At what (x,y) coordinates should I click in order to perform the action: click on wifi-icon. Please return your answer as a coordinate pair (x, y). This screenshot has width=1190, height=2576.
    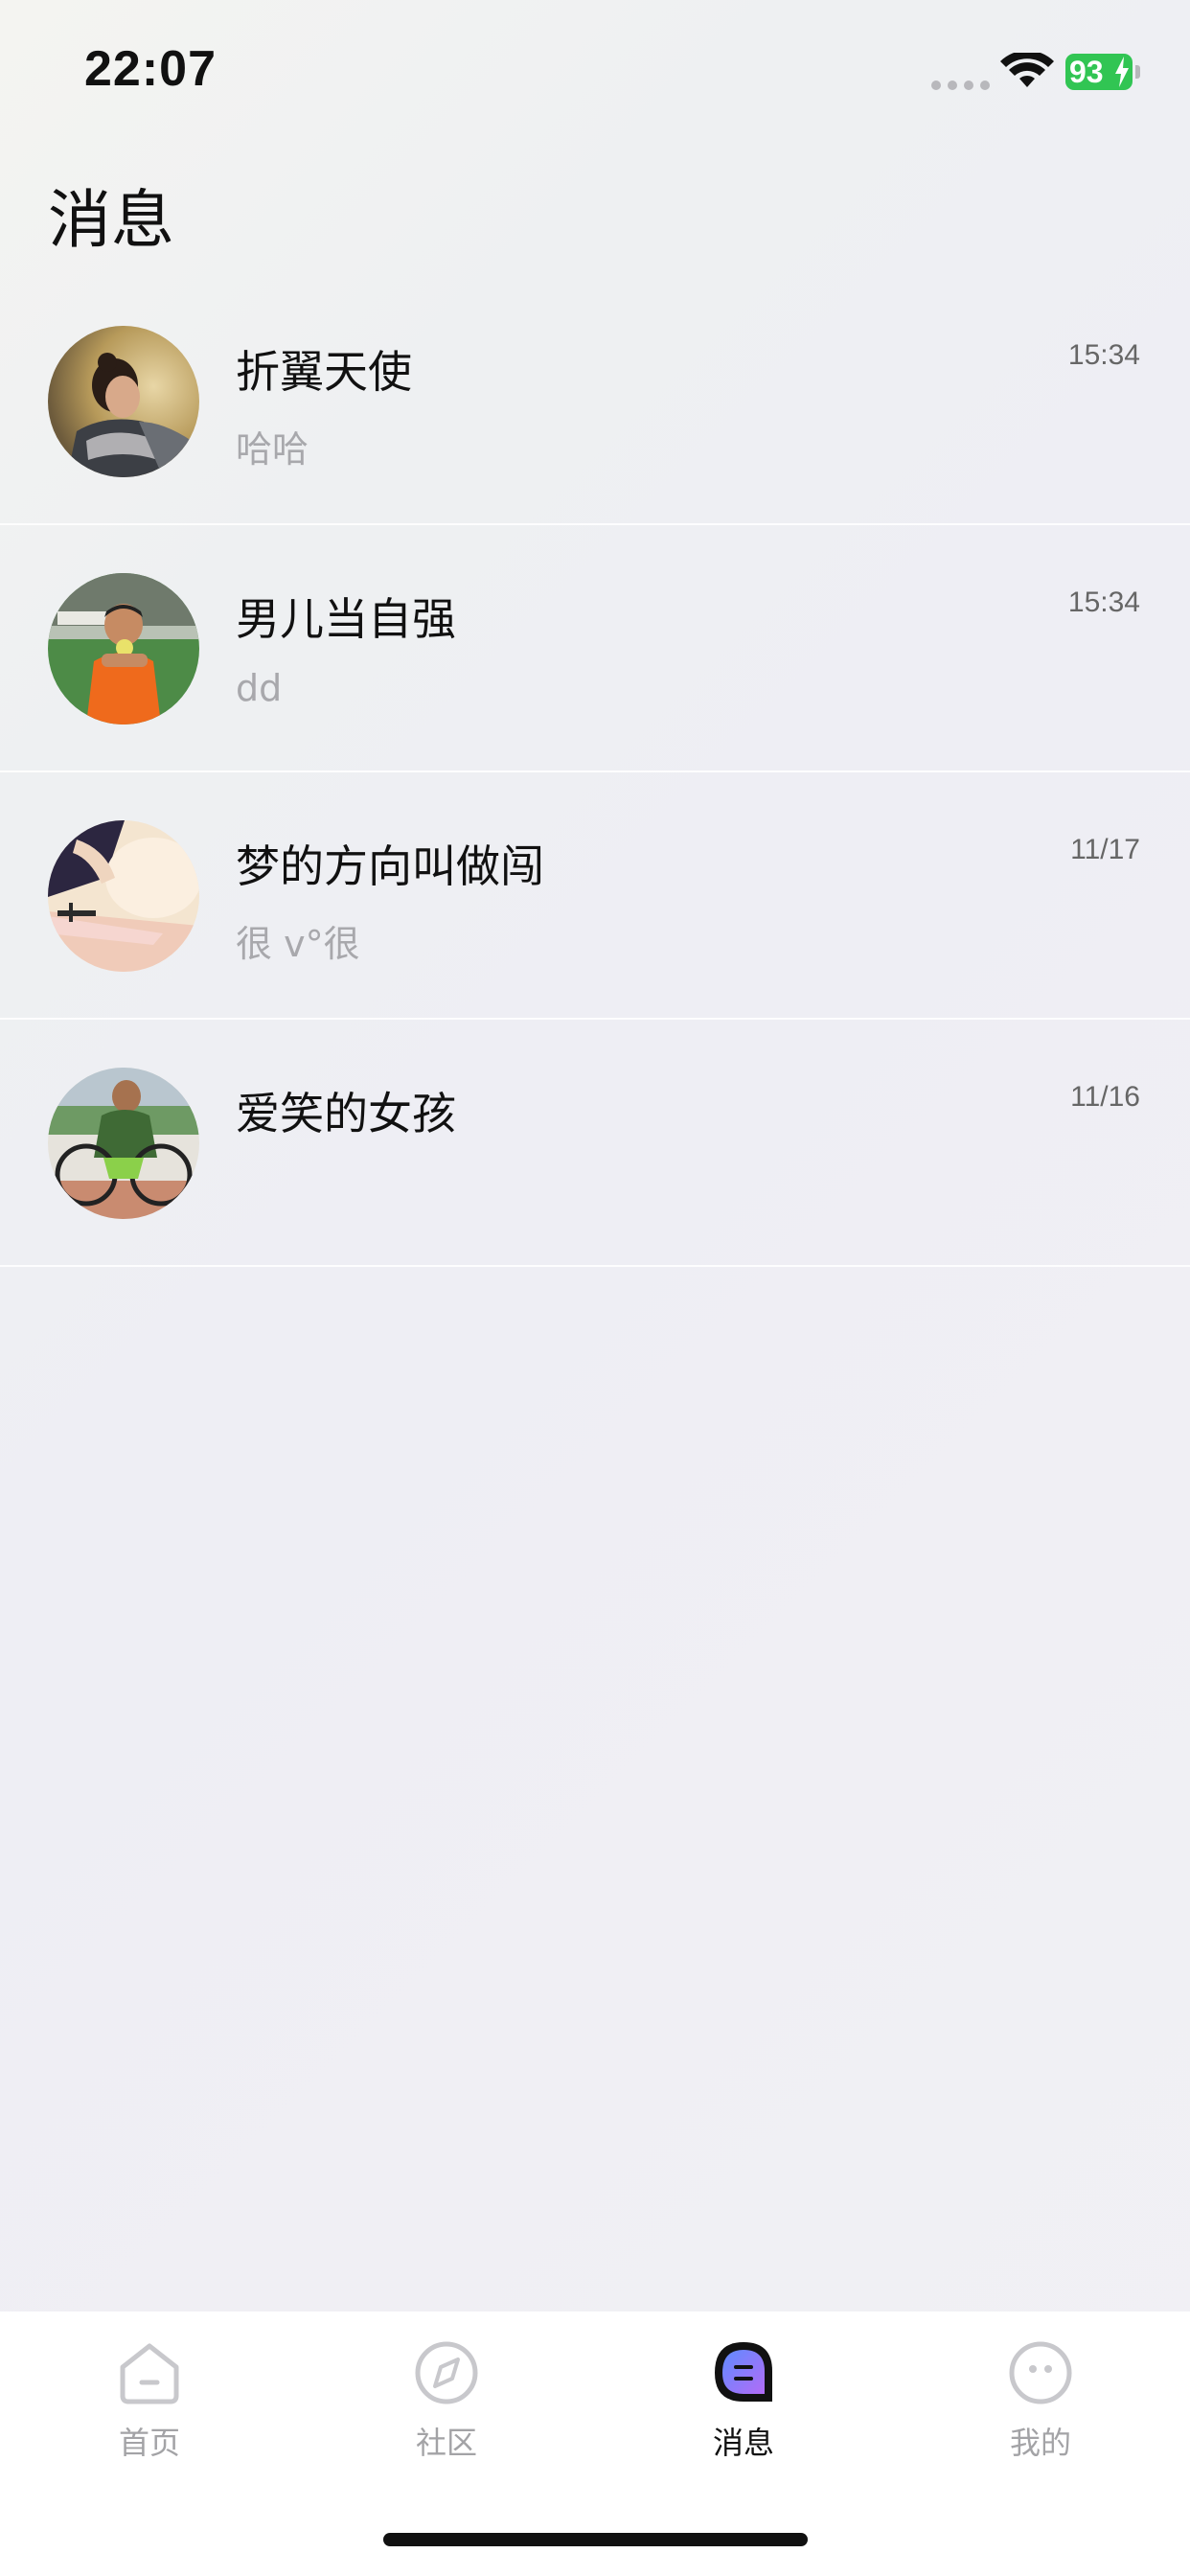
    Looking at the image, I should click on (1027, 70).